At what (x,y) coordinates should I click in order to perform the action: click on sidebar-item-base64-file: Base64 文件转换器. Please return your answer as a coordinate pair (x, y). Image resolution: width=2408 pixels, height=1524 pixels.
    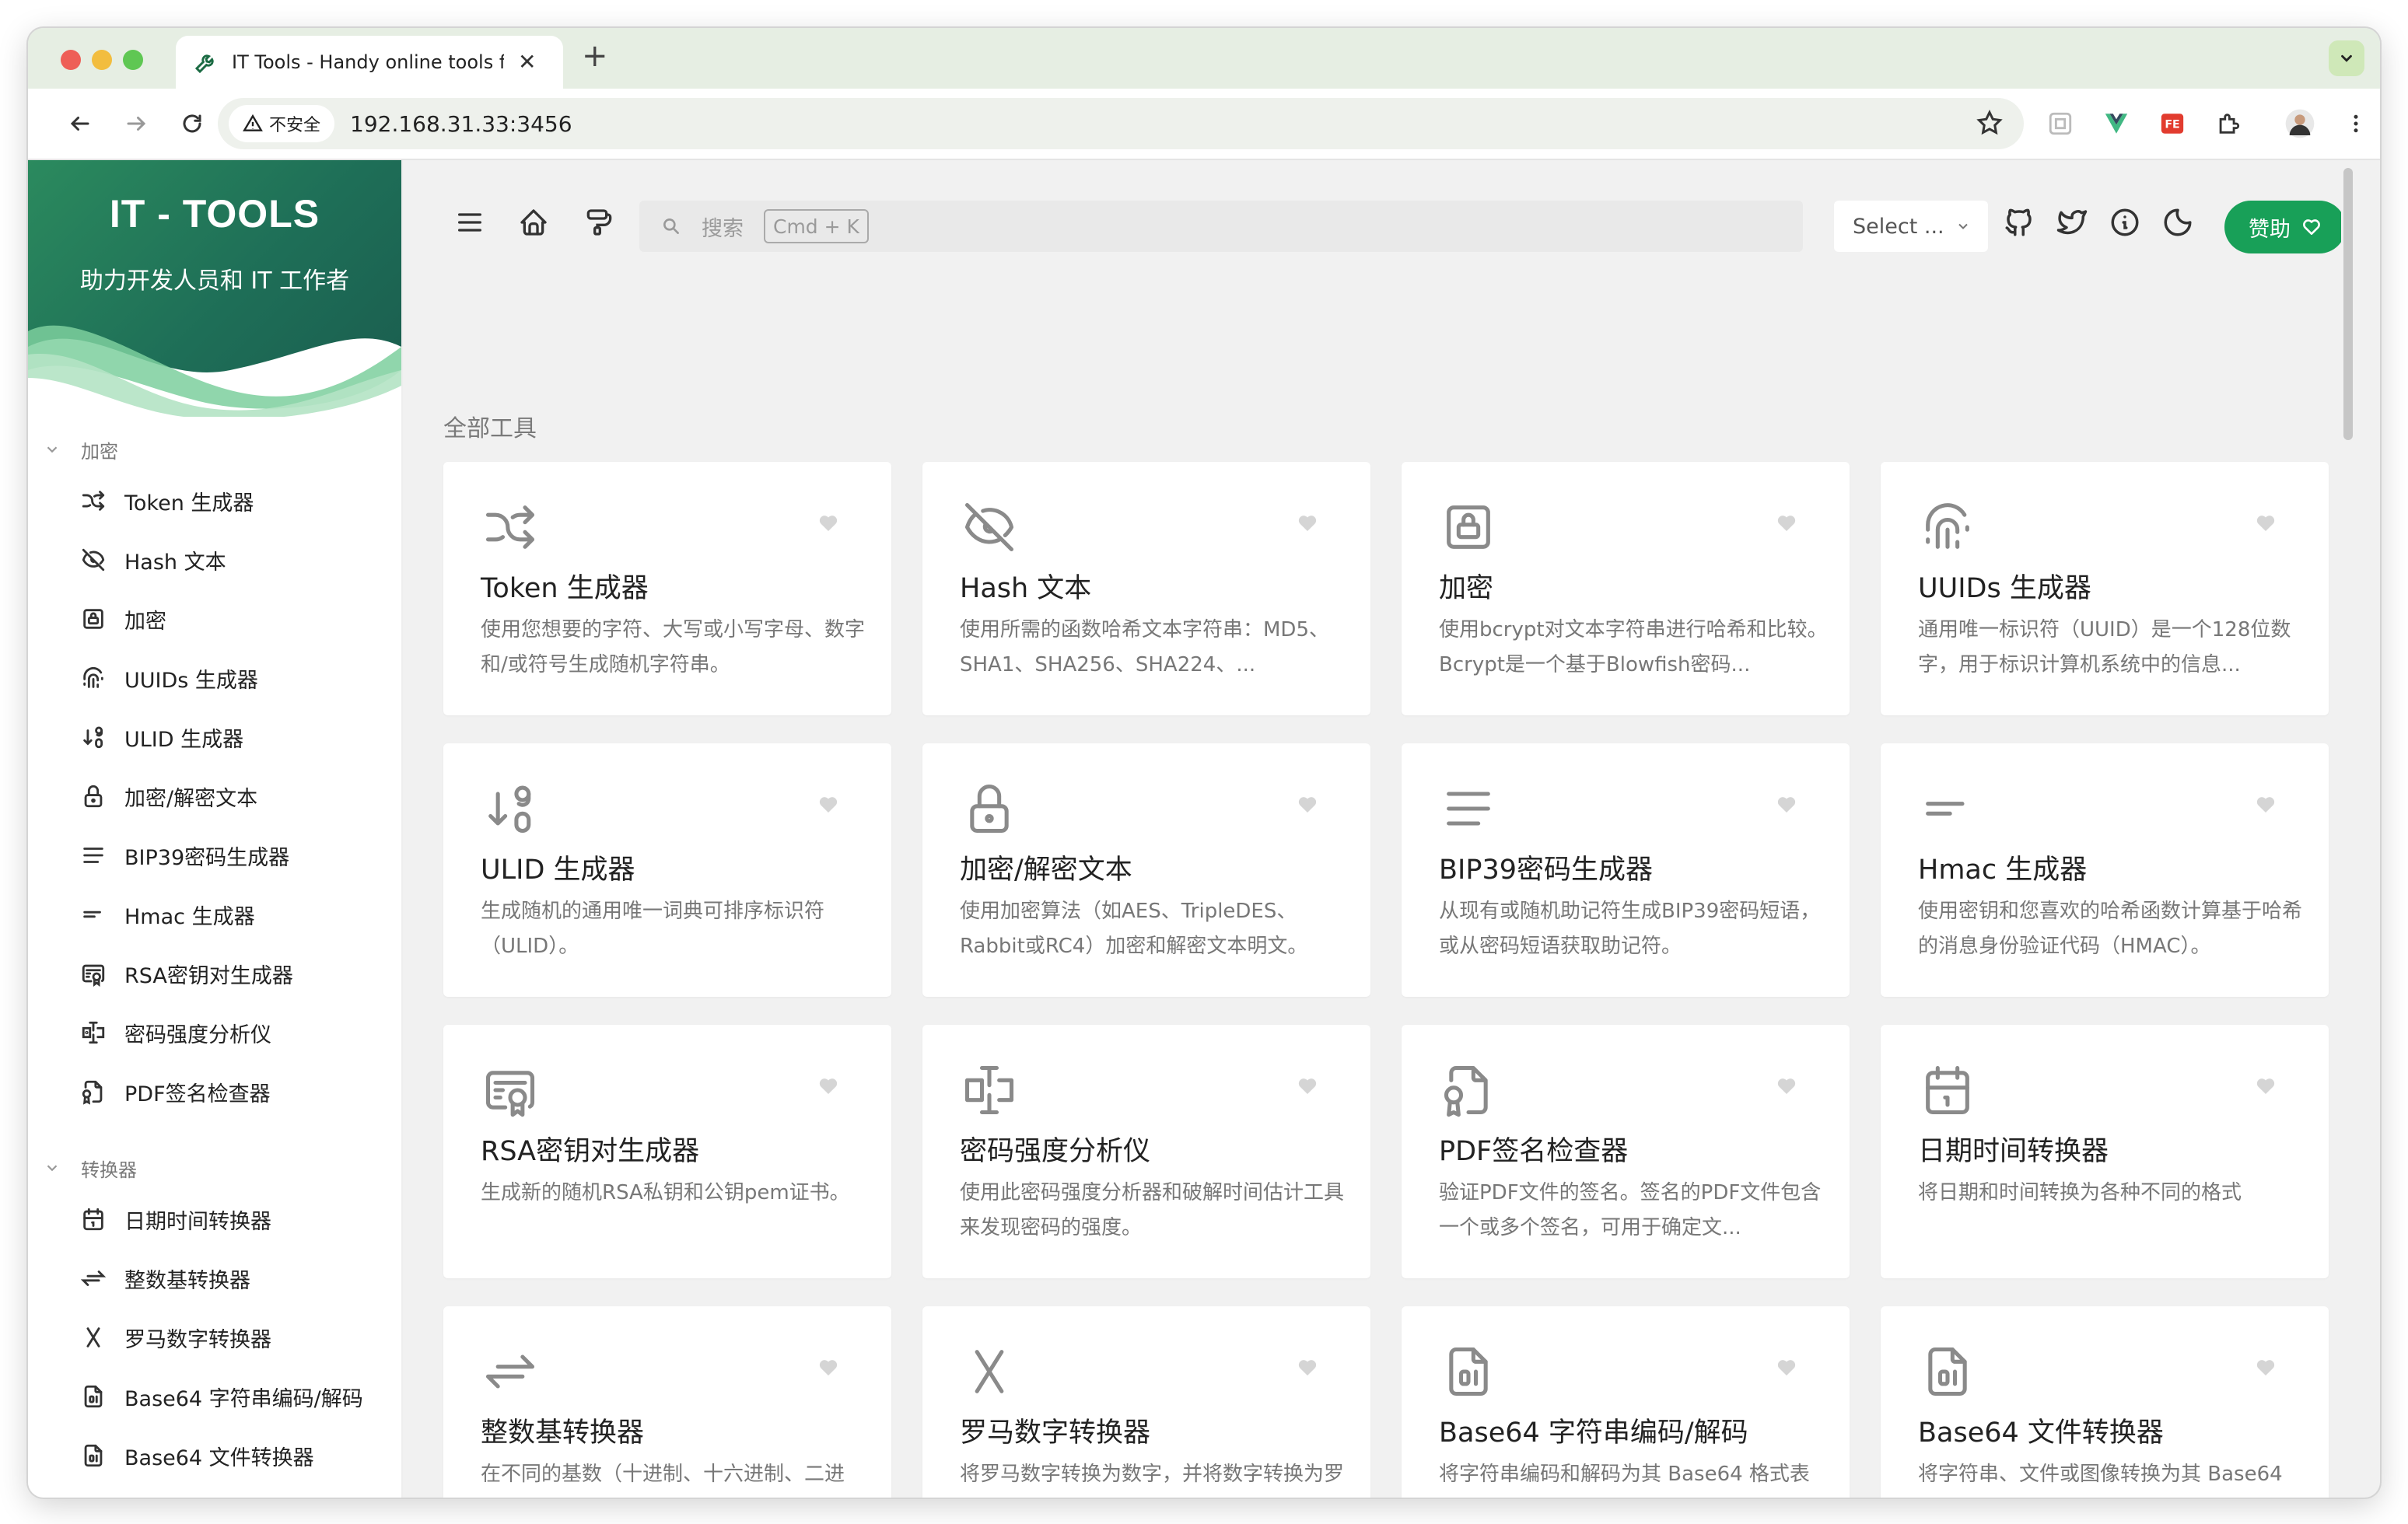
    Looking at the image, I should click on (215, 1455).